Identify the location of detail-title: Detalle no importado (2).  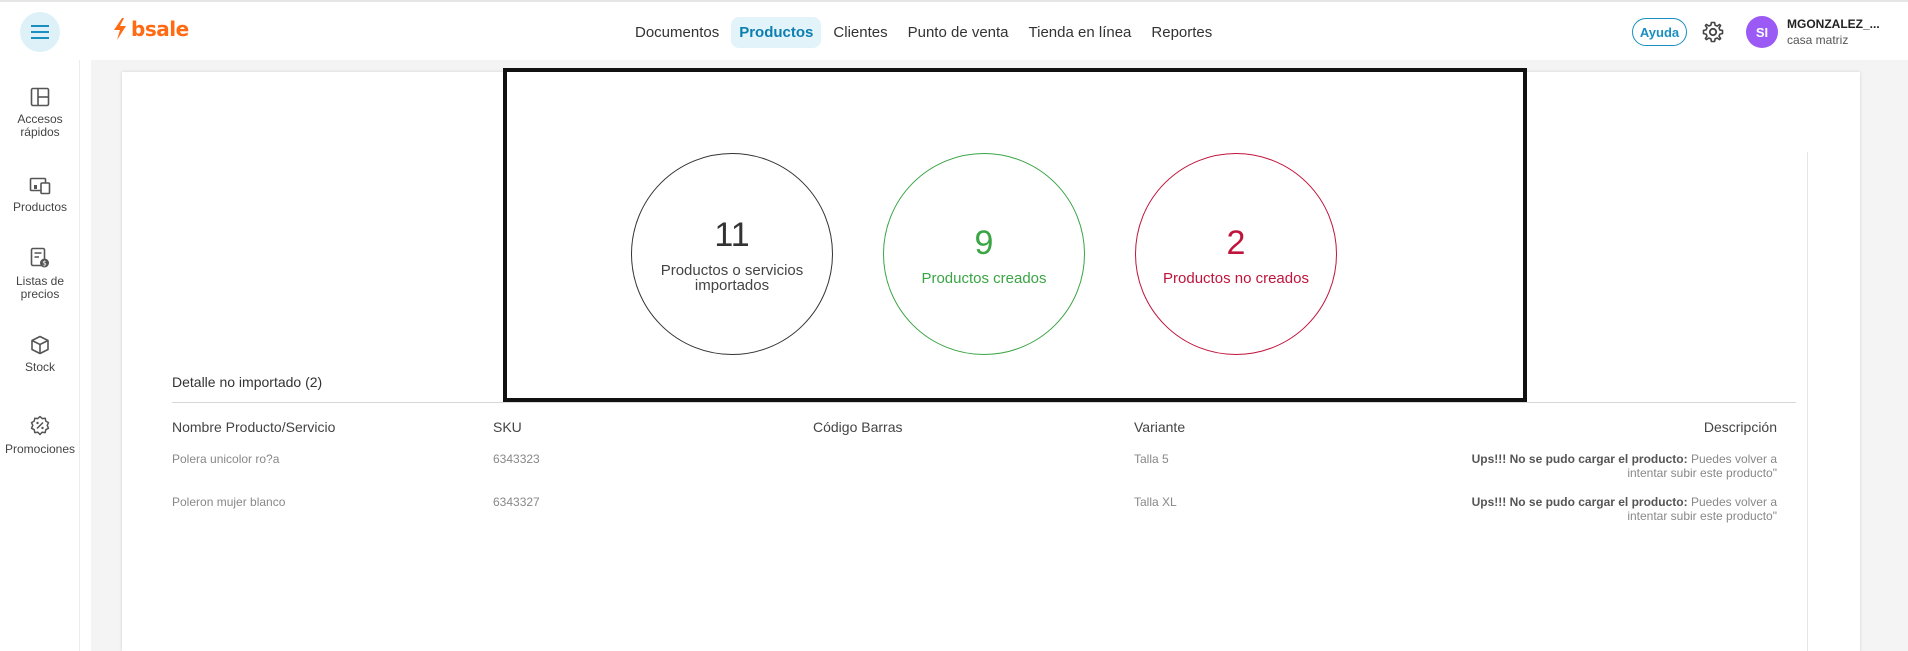
(247, 382).